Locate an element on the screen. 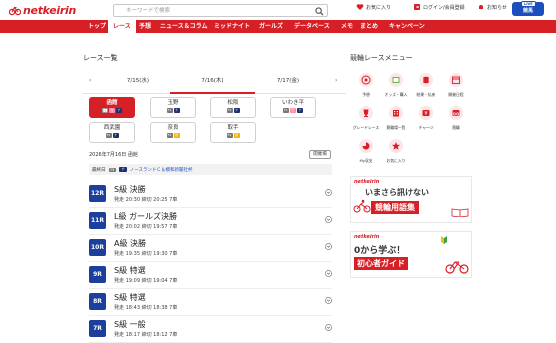 This screenshot has width=556, height=343. menu-grade-race: グレードレース is located at coordinates (366, 122).